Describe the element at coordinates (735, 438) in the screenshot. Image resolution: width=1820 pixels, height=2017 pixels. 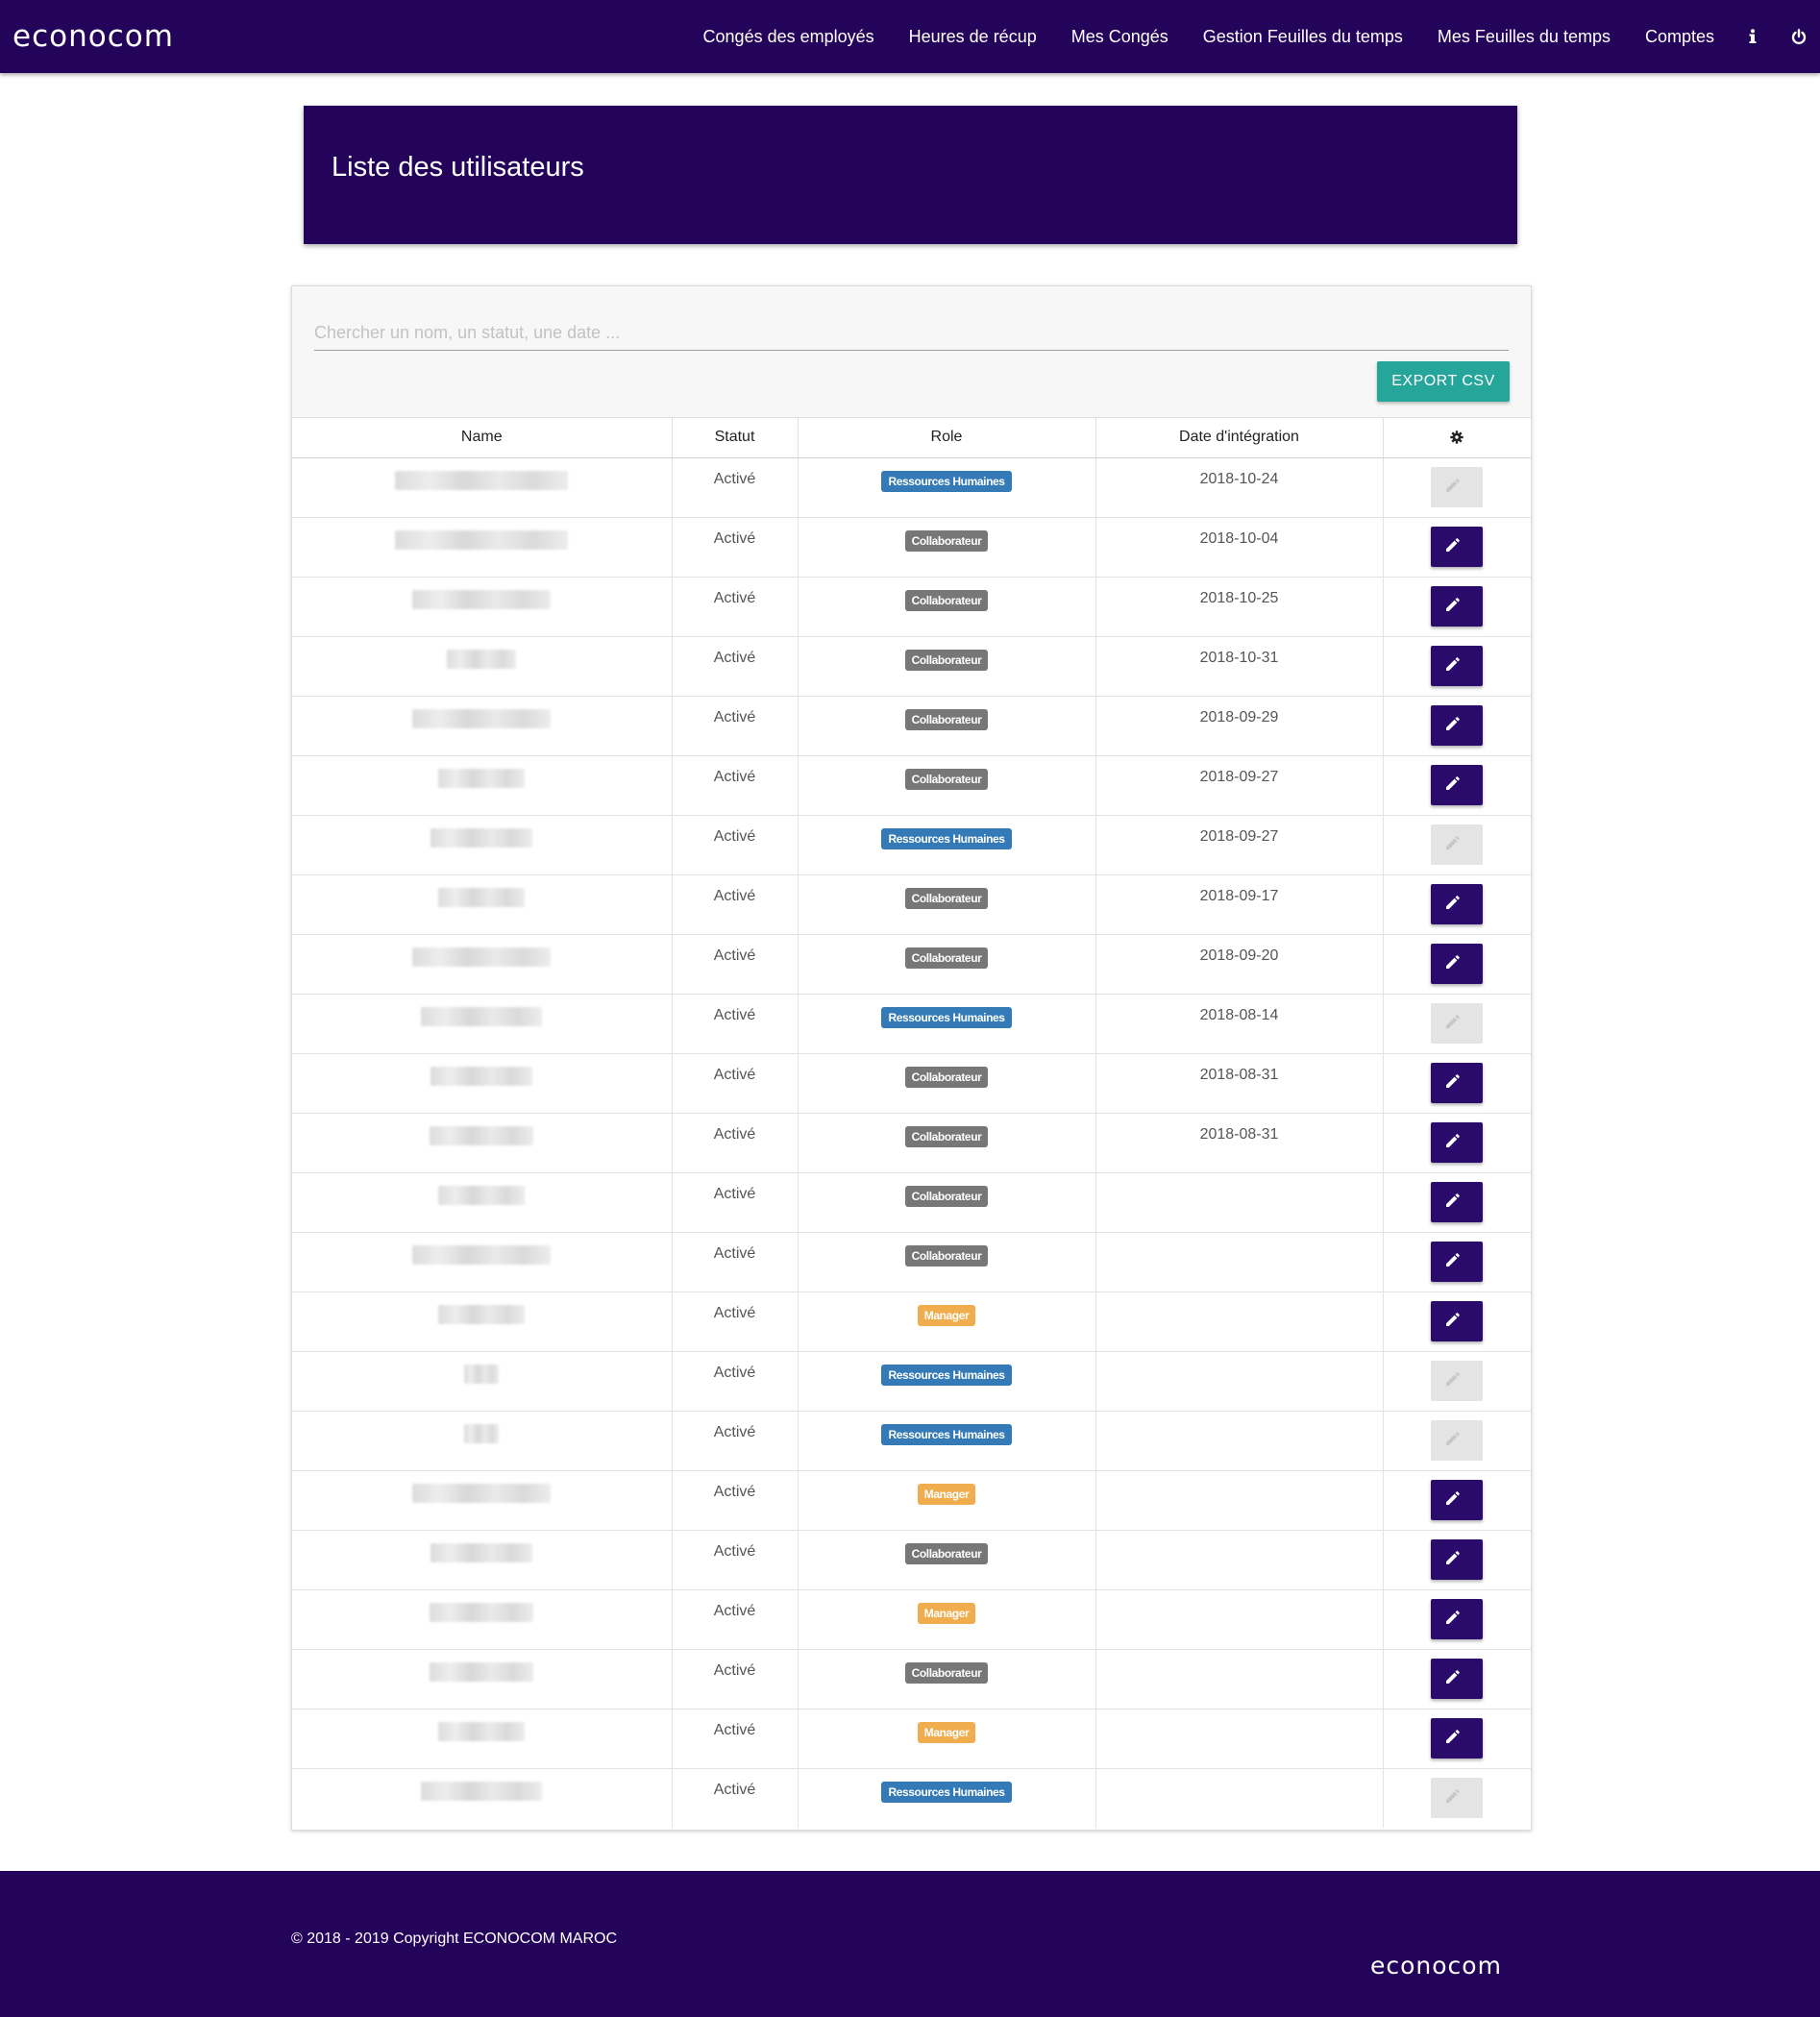
I see `column-header-statut: Statut` at that location.